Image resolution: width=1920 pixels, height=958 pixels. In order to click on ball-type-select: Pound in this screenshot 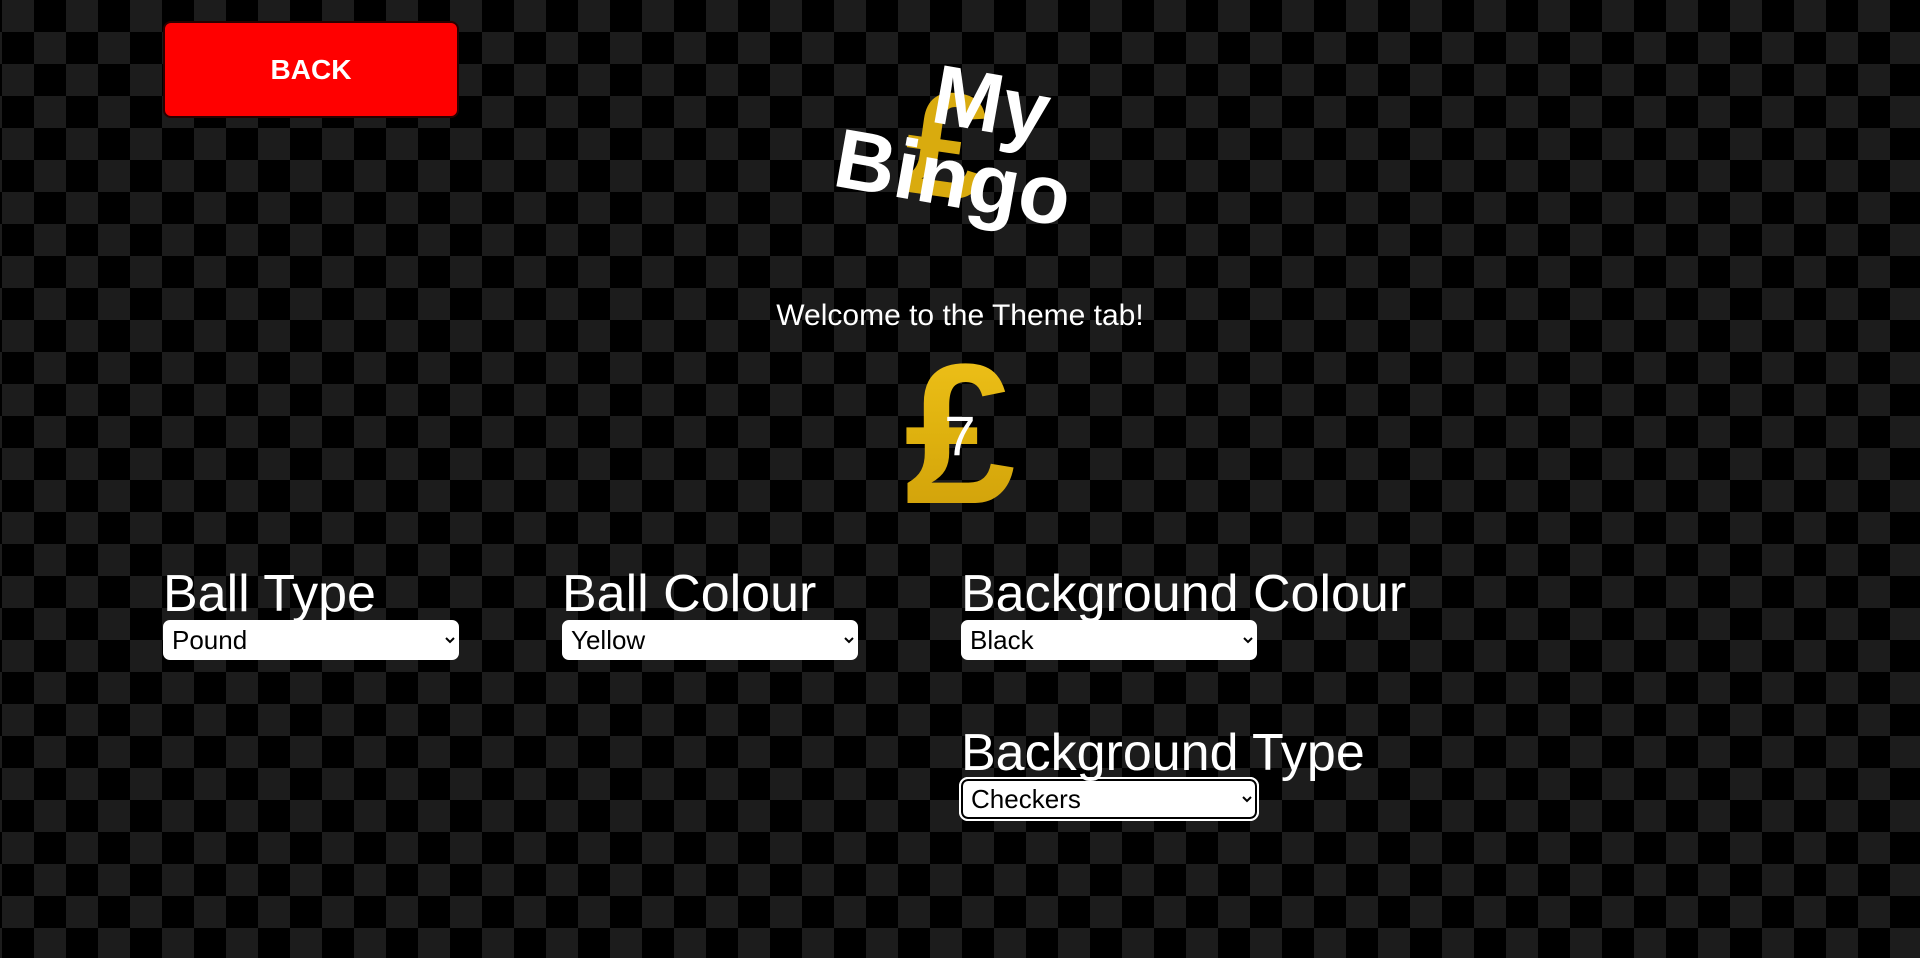, I will do `click(311, 640)`.